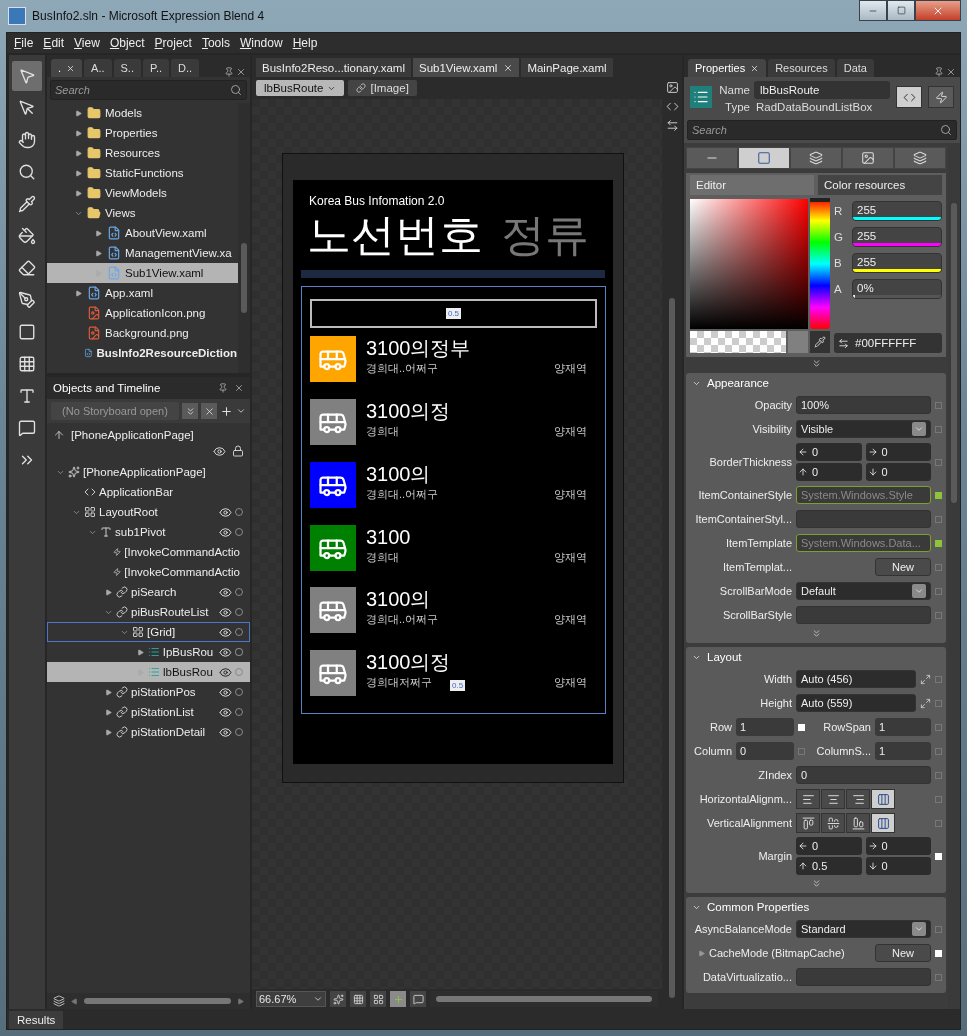 This screenshot has height=1036, width=967. What do you see at coordinates (261, 43) in the screenshot?
I see `menu-item: Window` at bounding box center [261, 43].